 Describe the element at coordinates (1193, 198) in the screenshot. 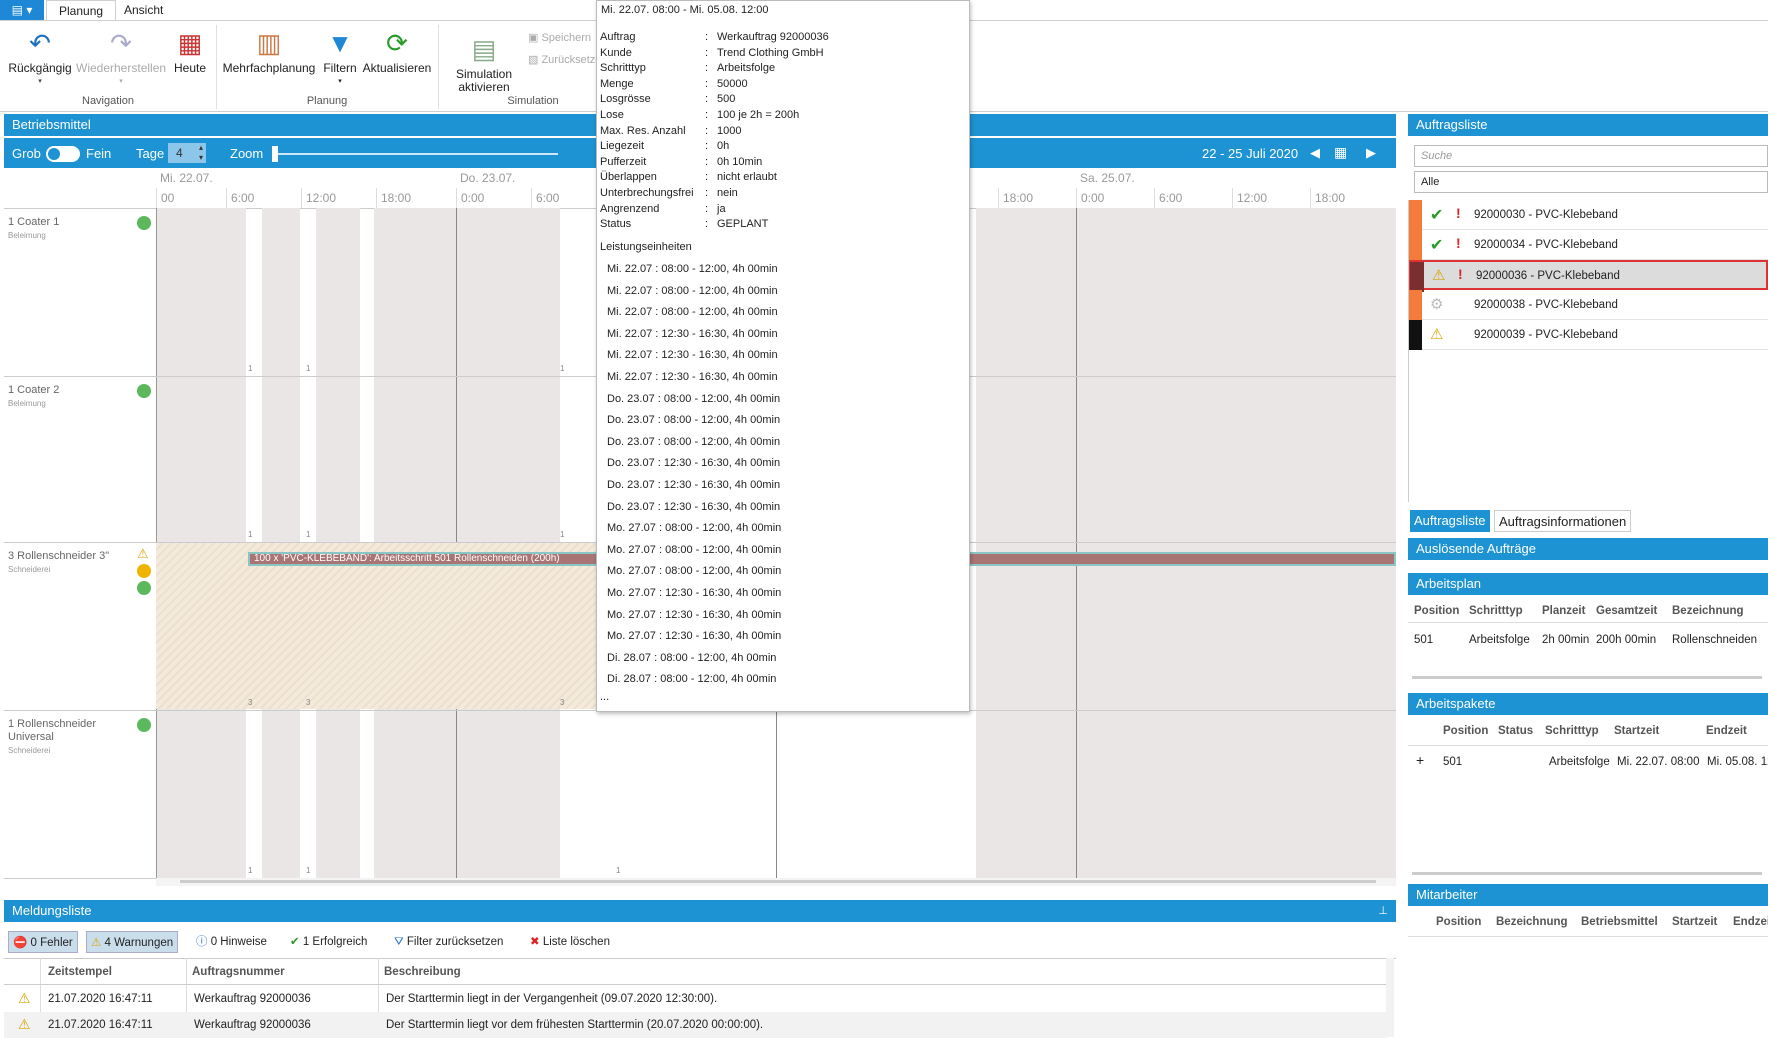

I see `time-header: 6:00` at that location.